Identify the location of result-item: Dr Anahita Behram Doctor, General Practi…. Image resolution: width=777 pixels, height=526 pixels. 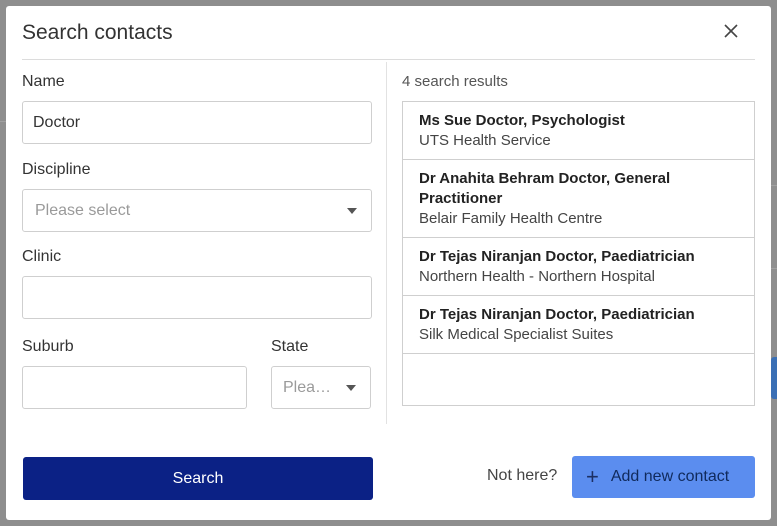
(578, 199).